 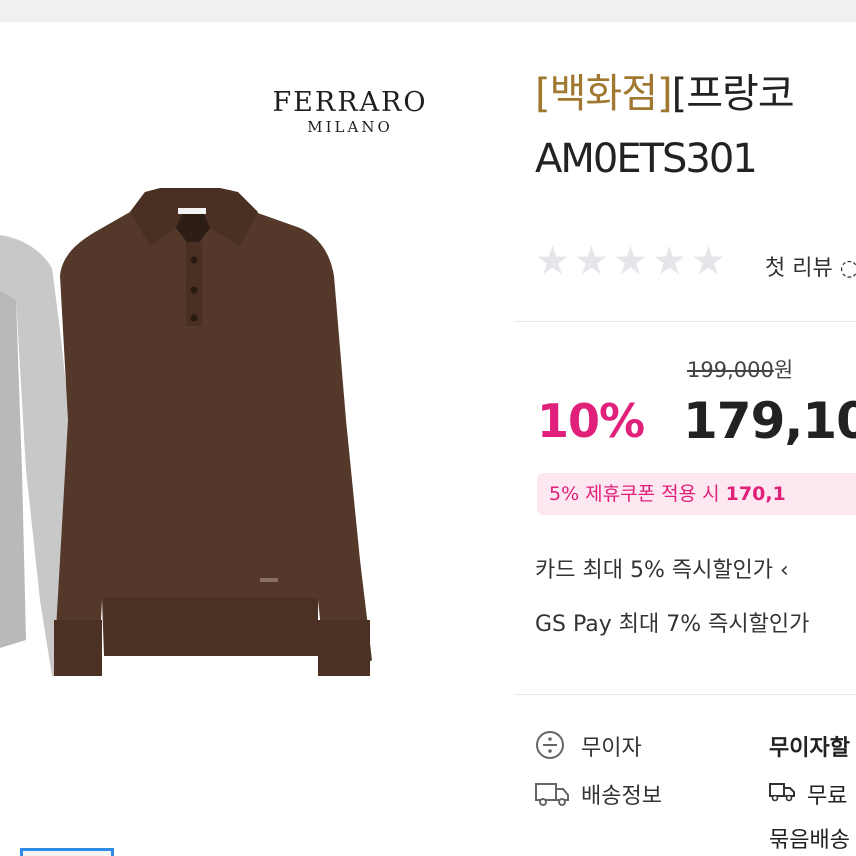 I want to click on thumbnail-selected, so click(x=67, y=852).